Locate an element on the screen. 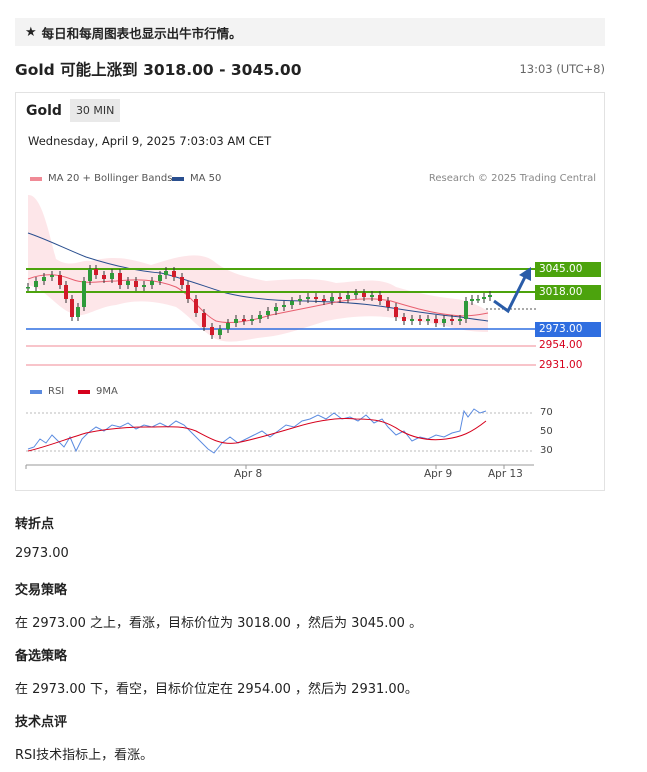 The image size is (647, 772). rsi-ma-line is located at coordinates (257, 435).